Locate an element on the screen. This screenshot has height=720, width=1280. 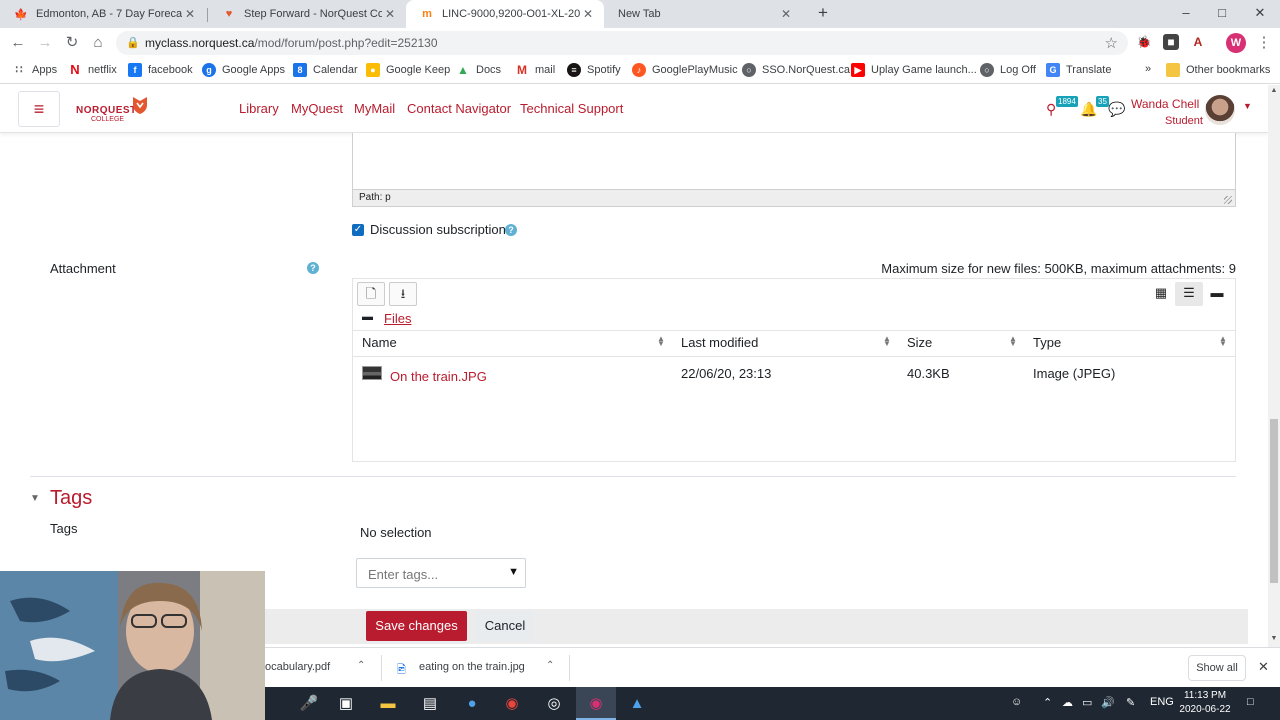
nav-mymail: MyMail is located at coordinates (374, 108).